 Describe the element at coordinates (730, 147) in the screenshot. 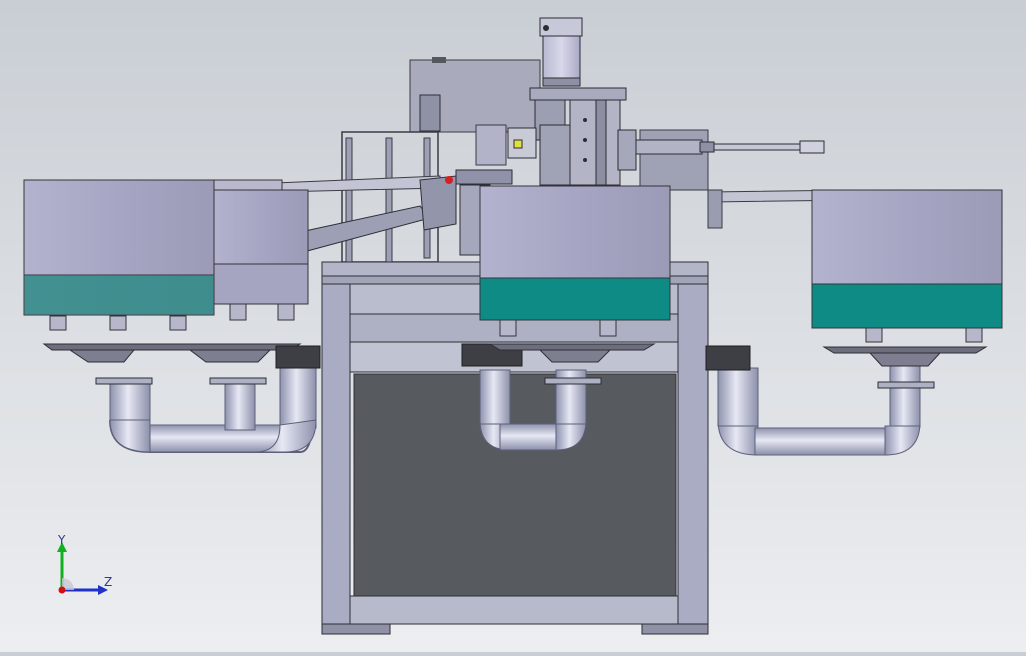

I see `rod-actuator` at that location.